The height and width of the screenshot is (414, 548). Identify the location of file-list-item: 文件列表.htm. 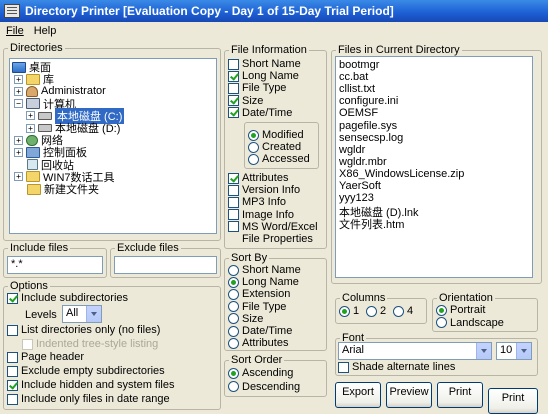
(371, 224).